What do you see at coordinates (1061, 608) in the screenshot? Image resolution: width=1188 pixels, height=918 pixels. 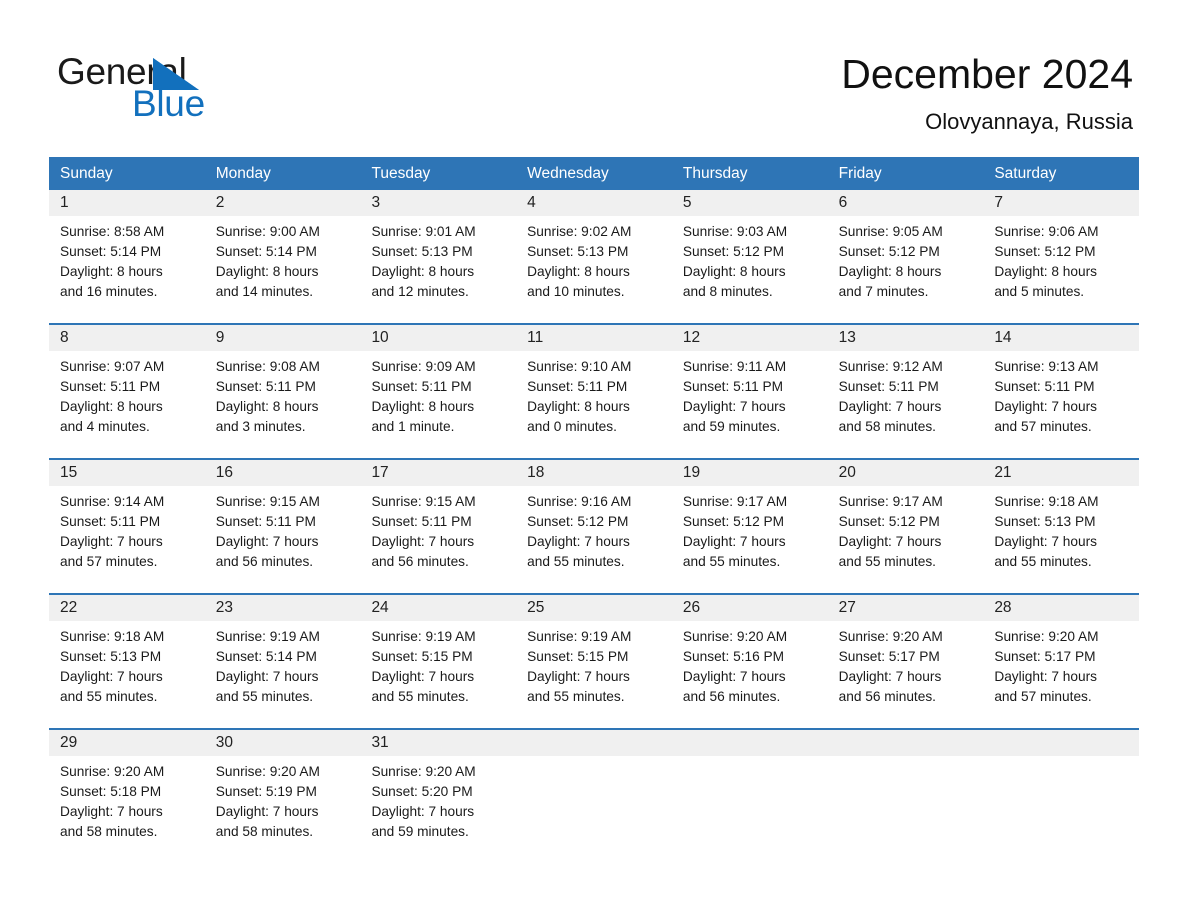 I see `day-number: 28` at bounding box center [1061, 608].